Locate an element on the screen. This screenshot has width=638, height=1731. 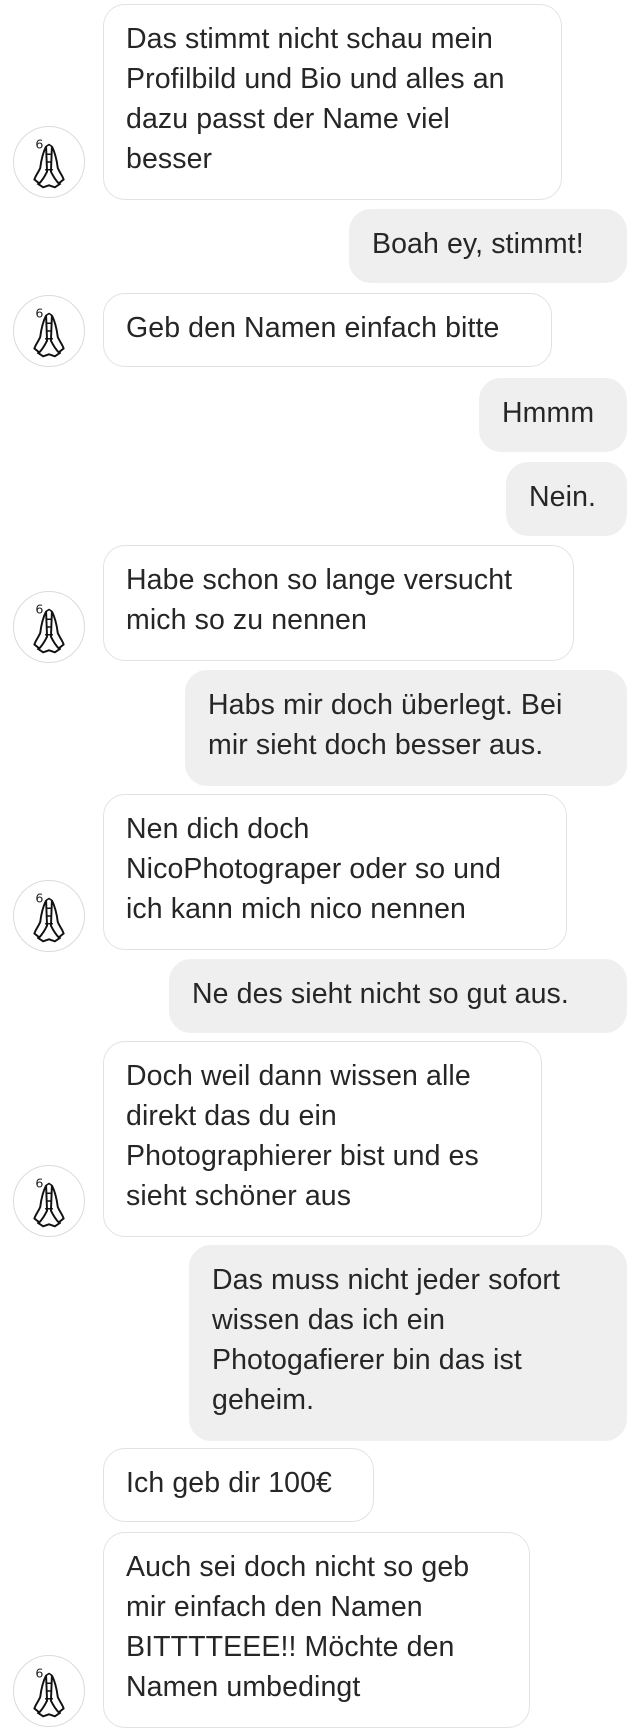
message-bubble-outgoing: Nein. is located at coordinates (566, 499).